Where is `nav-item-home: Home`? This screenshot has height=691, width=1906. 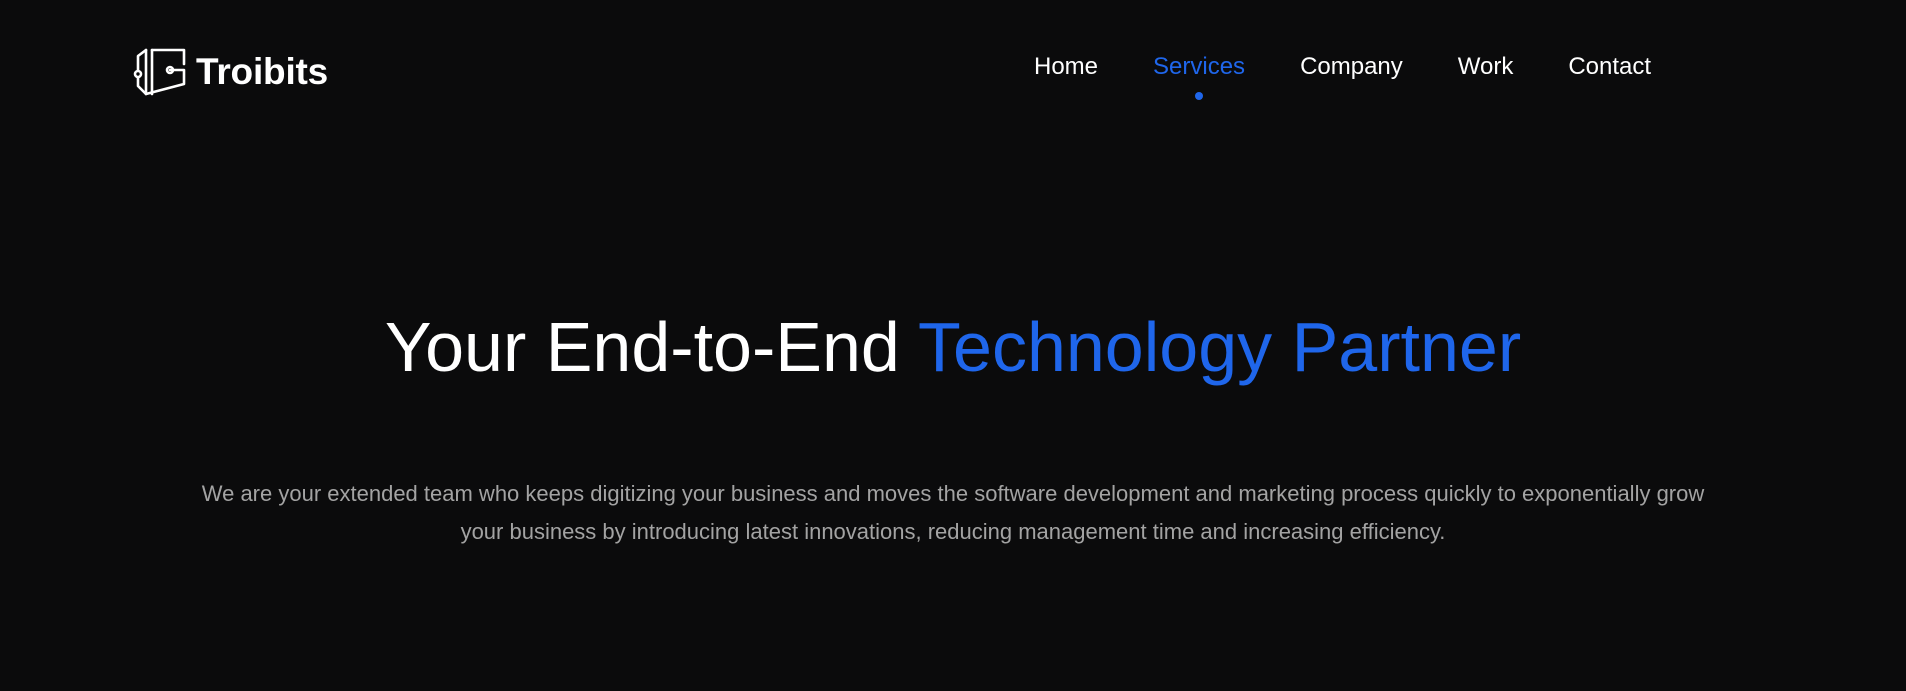 nav-item-home: Home is located at coordinates (1066, 67).